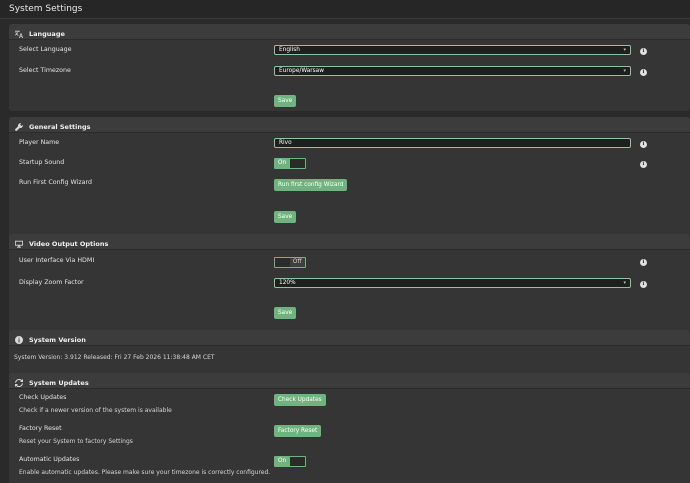 The width and height of the screenshot is (690, 483). What do you see at coordinates (45, 49) in the screenshot?
I see `select-language-label: Select Language` at bounding box center [45, 49].